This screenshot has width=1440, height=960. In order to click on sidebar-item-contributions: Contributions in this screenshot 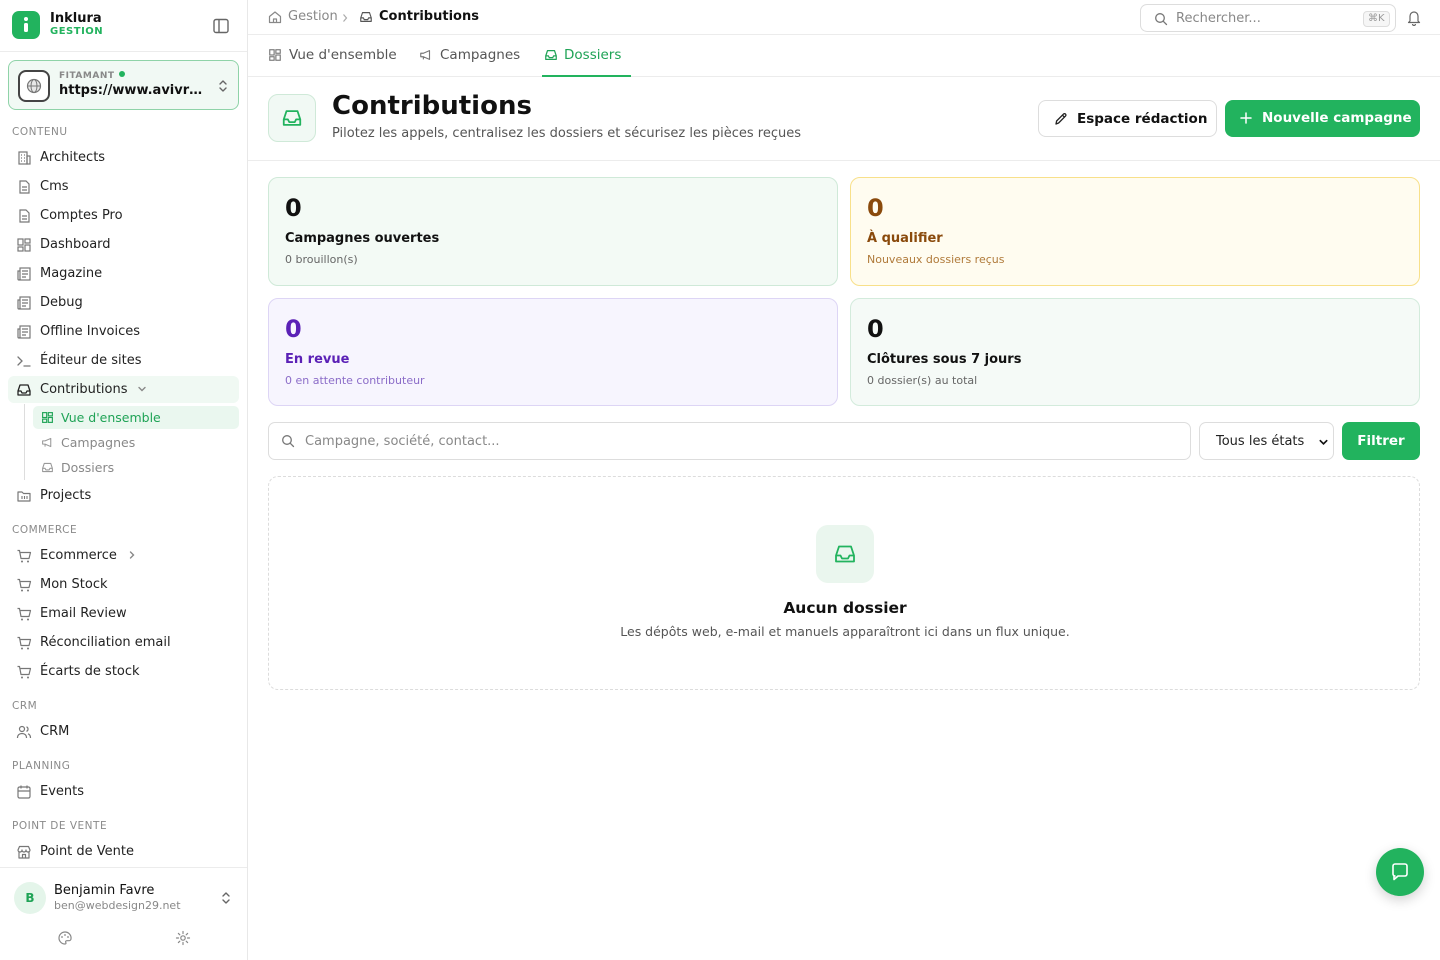, I will do `click(123, 389)`.